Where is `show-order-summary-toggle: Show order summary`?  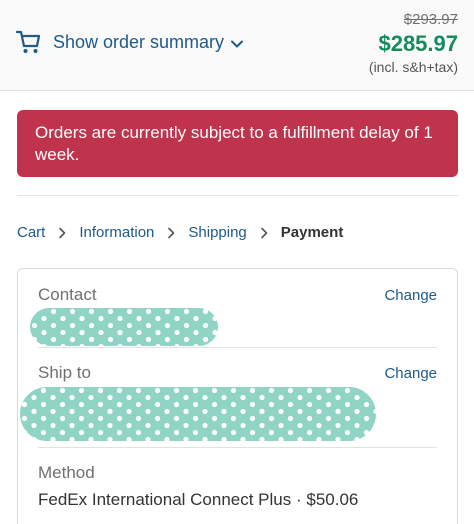 show-order-summary-toggle: Show order summary is located at coordinates (129, 42).